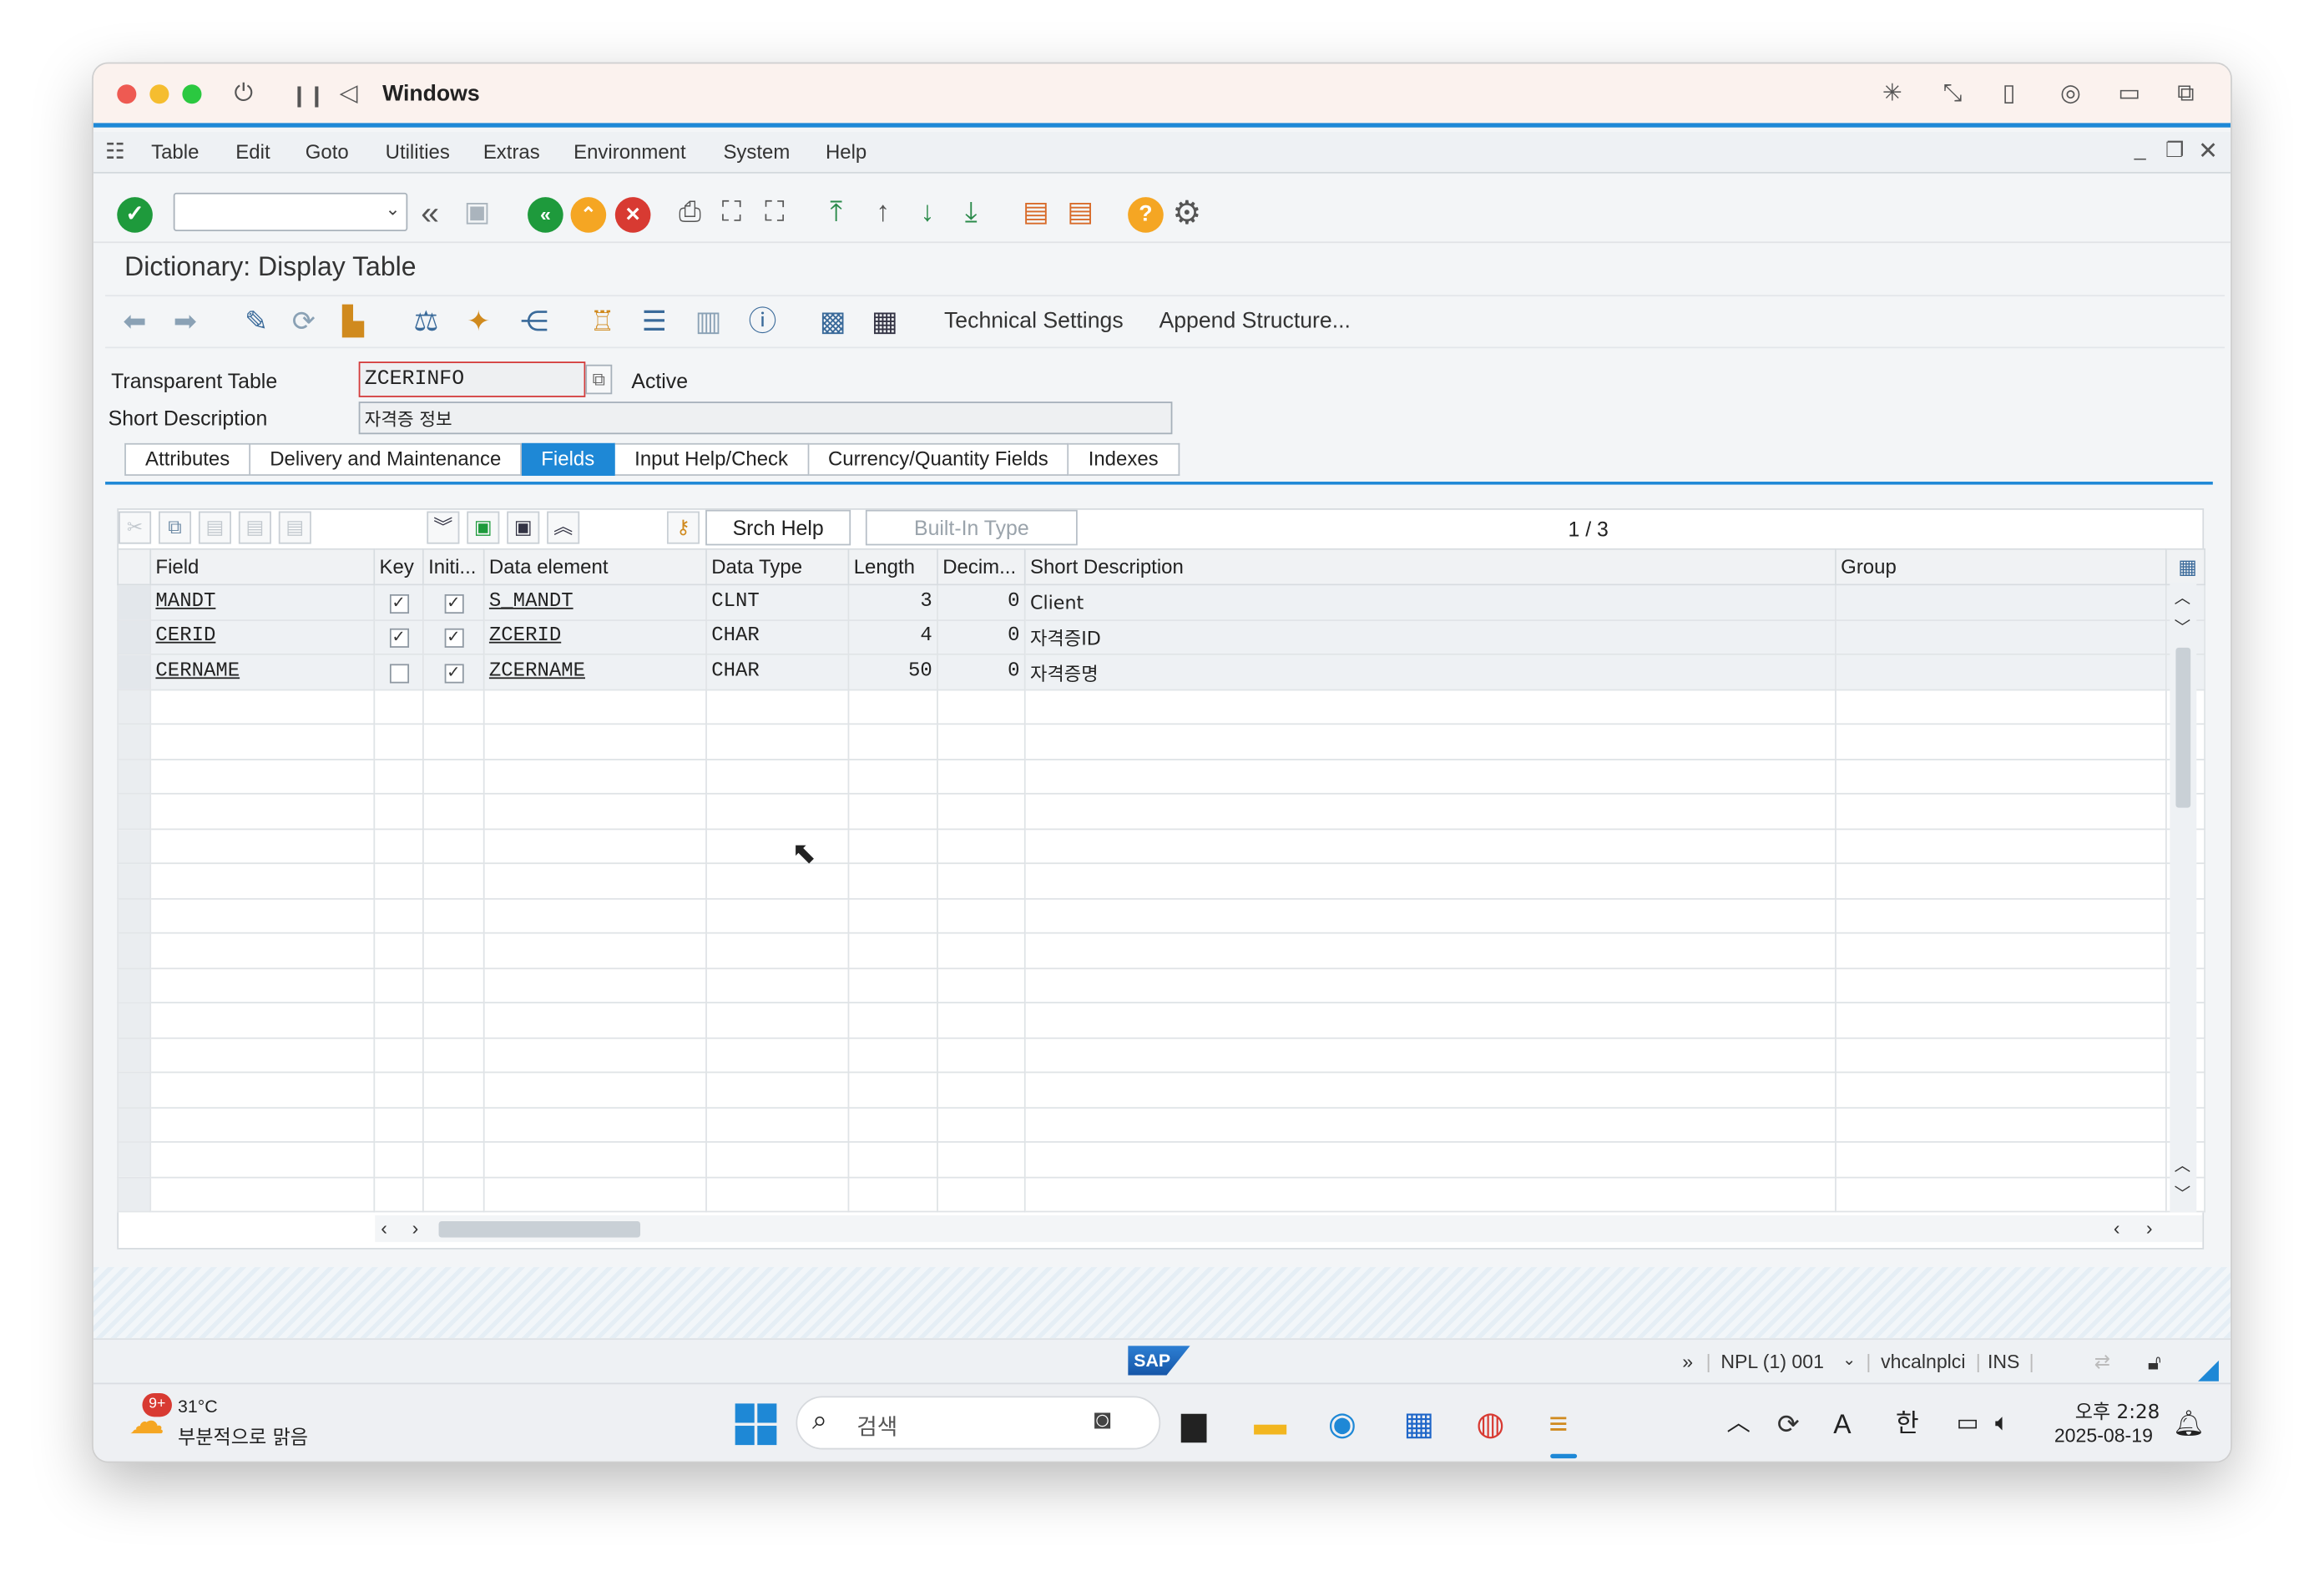 This screenshot has width=2324, height=1586. Describe the element at coordinates (159, 94) in the screenshot. I see `minimize-window-button` at that location.